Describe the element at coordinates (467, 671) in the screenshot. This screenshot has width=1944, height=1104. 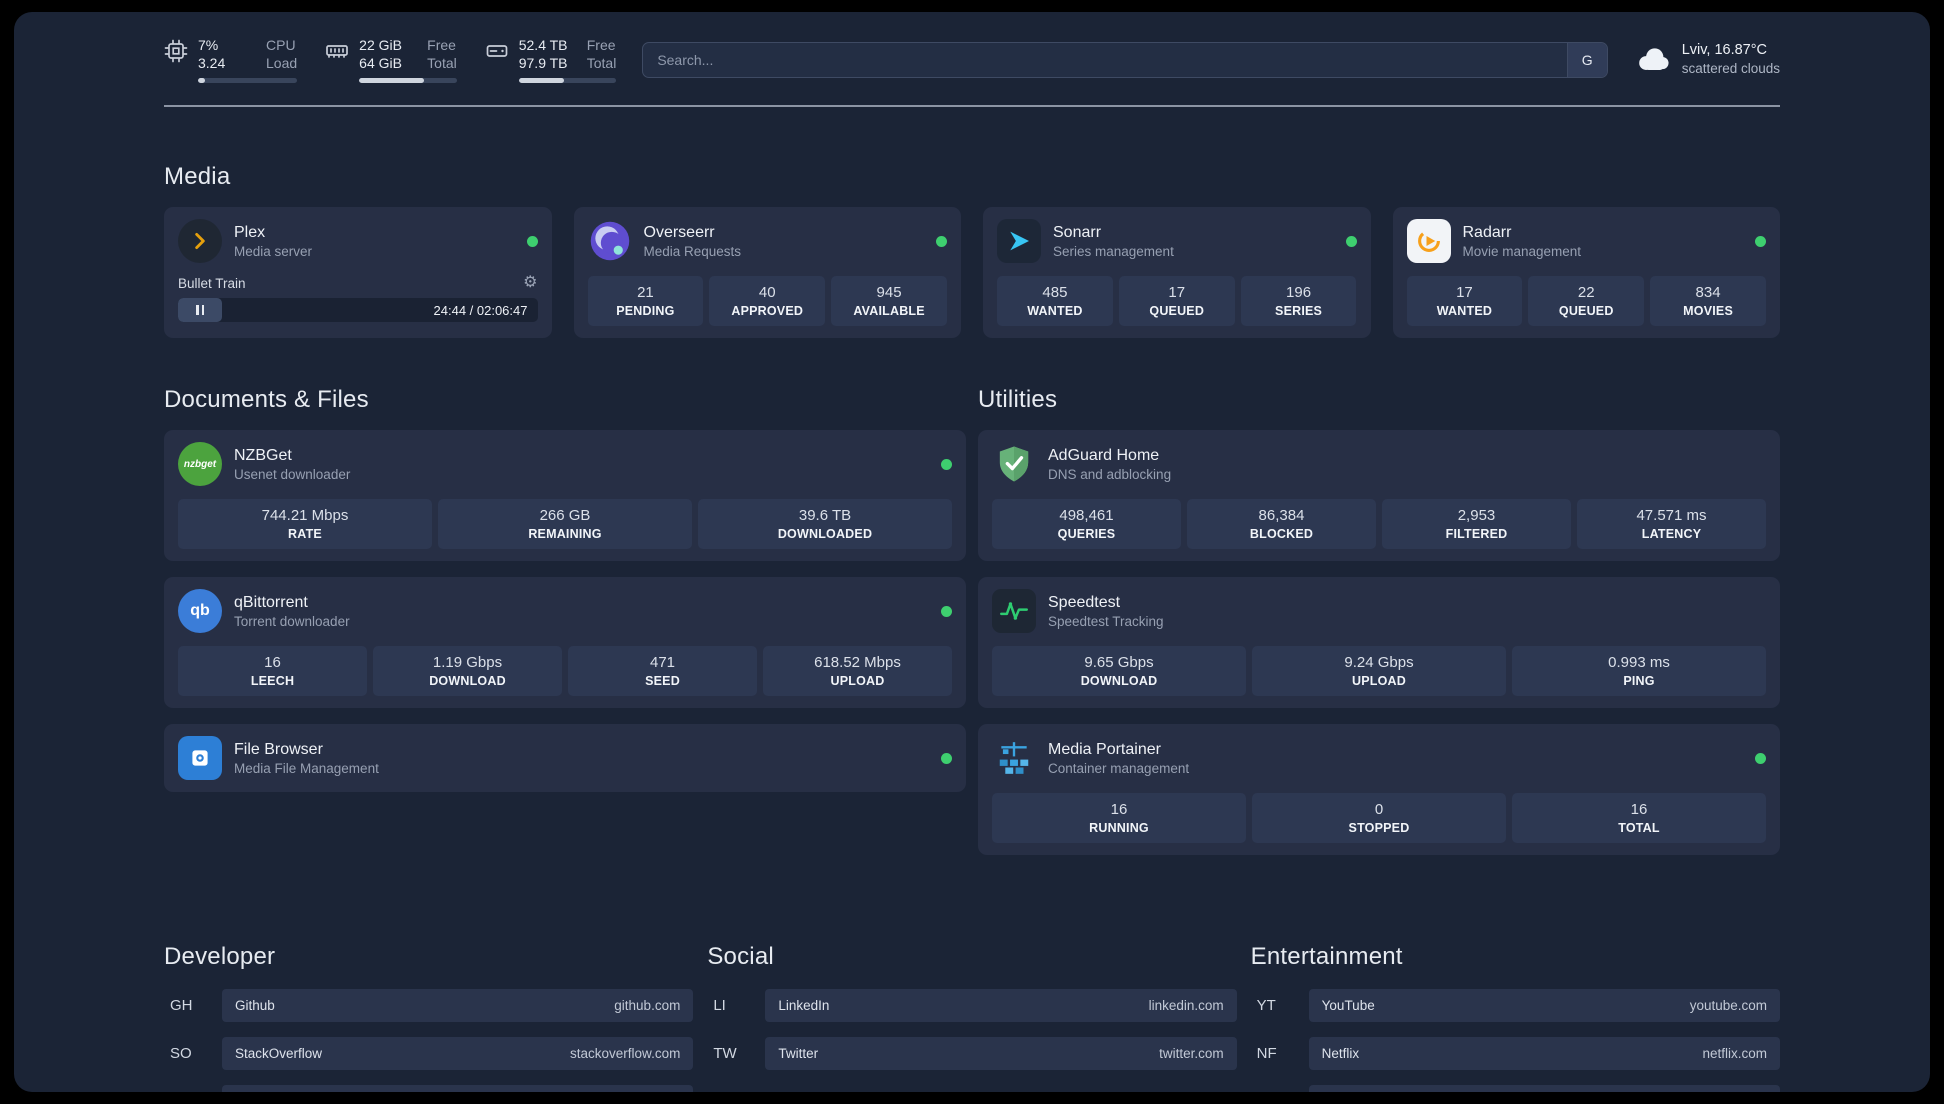
I see `stat-download: 1.19 Gbps DOWNLOAD` at that location.